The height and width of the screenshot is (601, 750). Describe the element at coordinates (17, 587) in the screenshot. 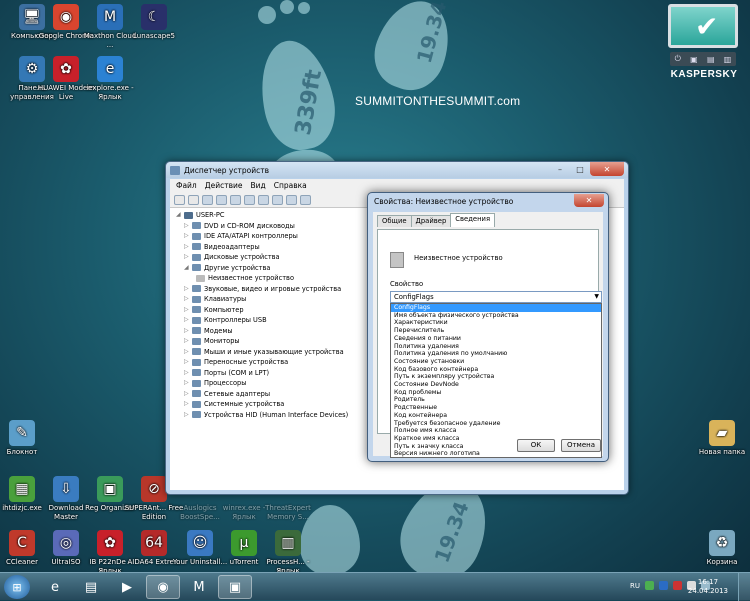

I see `start-button: ⊞` at that location.